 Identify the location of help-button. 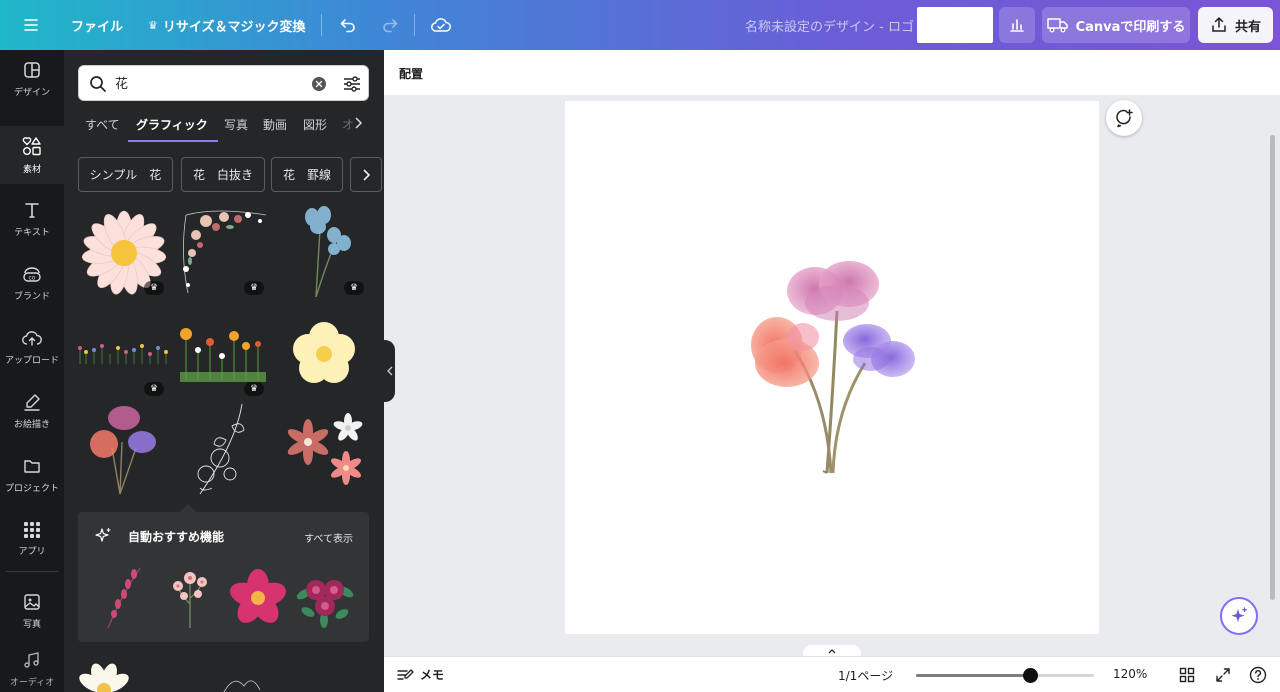
(1258, 677).